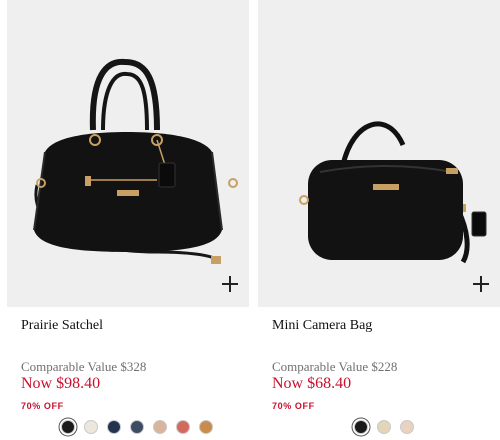 Image resolution: width=500 pixels, height=440 pixels. I want to click on product-name: Mini Camera Bag, so click(322, 326).